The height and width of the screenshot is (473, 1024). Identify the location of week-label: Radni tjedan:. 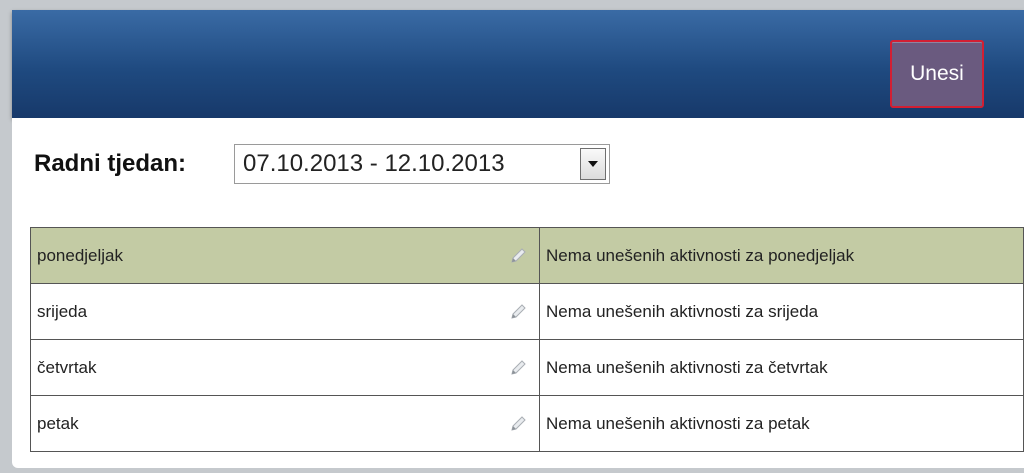
(110, 163).